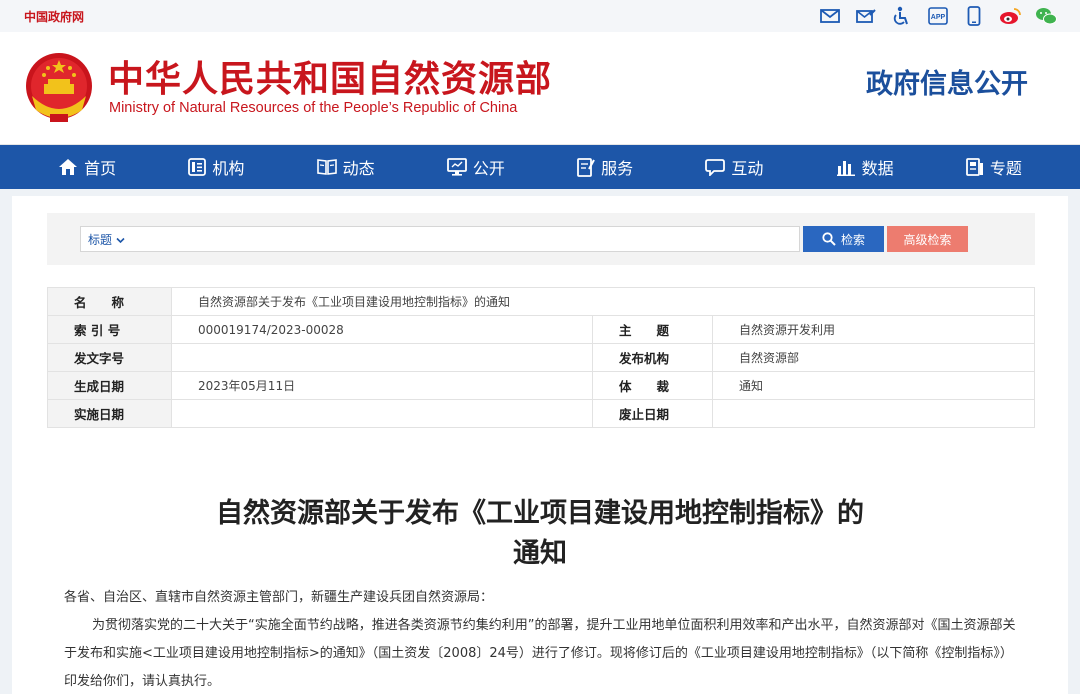 The width and height of the screenshot is (1080, 694). Describe the element at coordinates (456, 167) in the screenshot. I see `monitor-icon` at that location.